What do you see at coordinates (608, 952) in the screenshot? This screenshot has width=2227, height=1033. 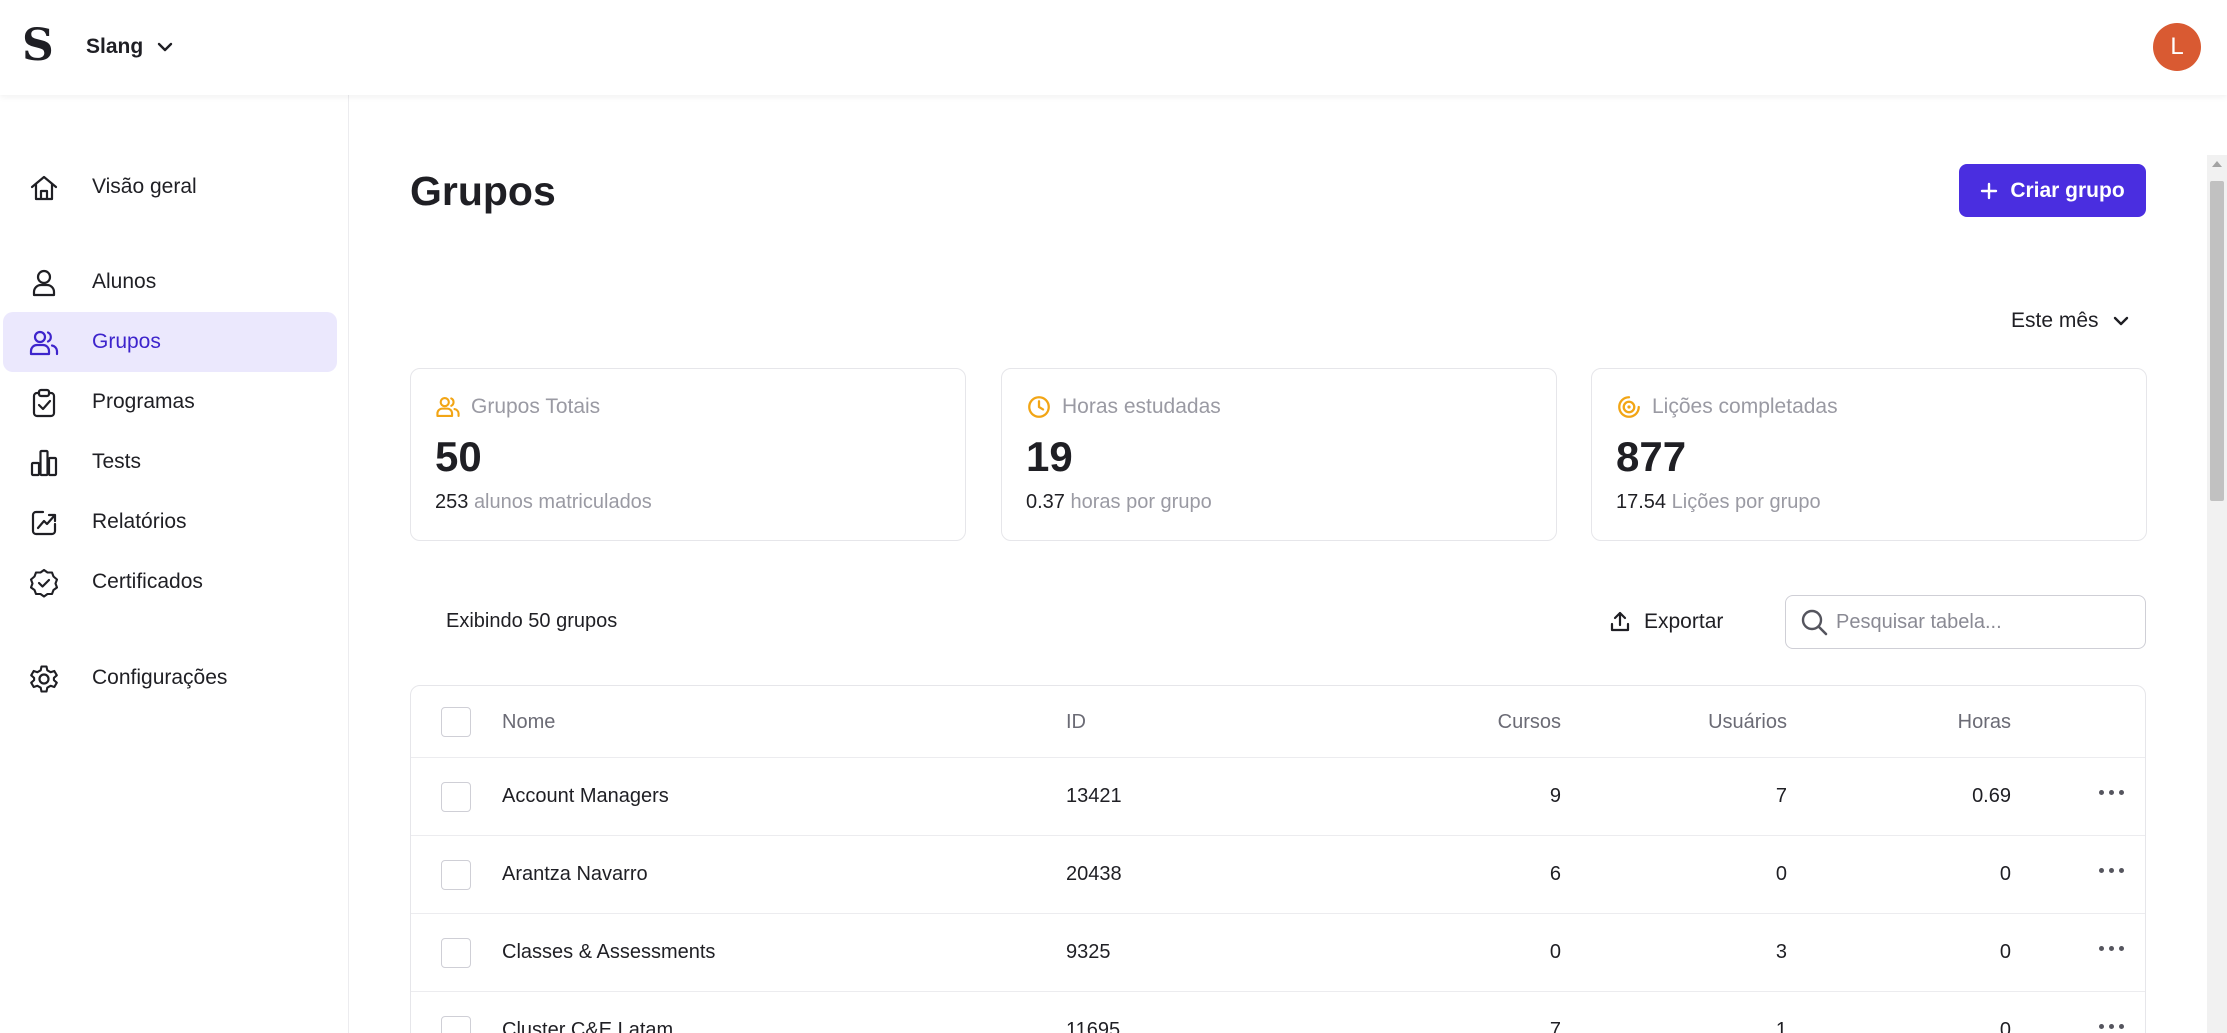 I see `group-name: Classes & Assessments` at bounding box center [608, 952].